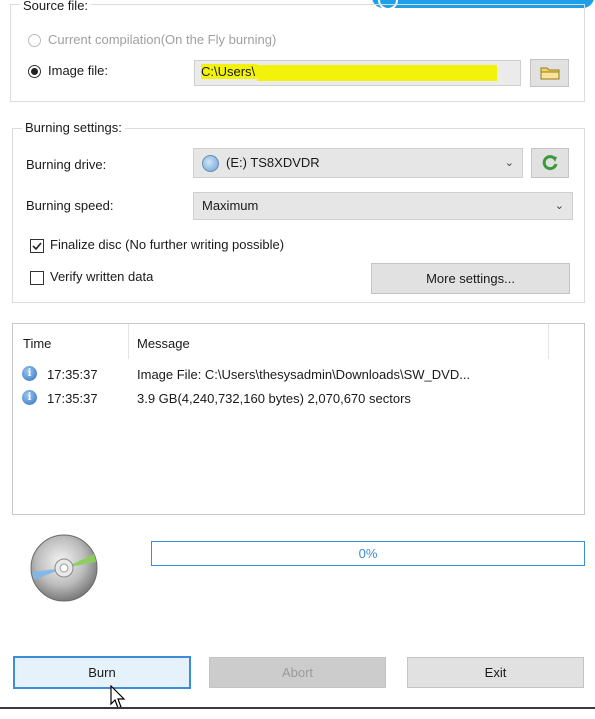  What do you see at coordinates (64, 568) in the screenshot?
I see `disc-icon` at bounding box center [64, 568].